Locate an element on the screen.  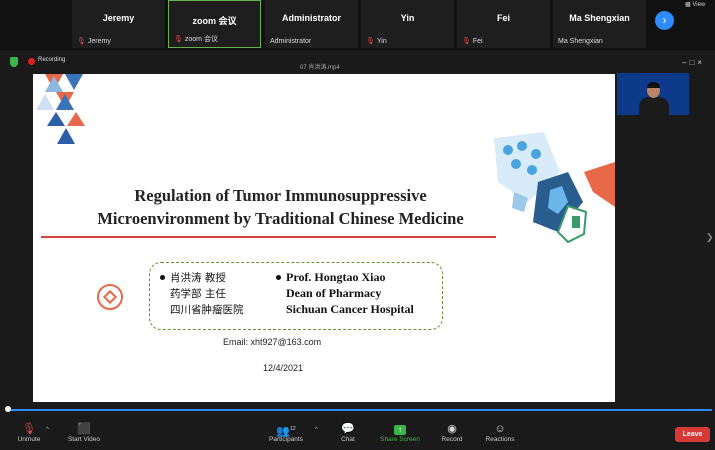
unmute-button: 🎙 Unmute is located at coordinates (29, 432).